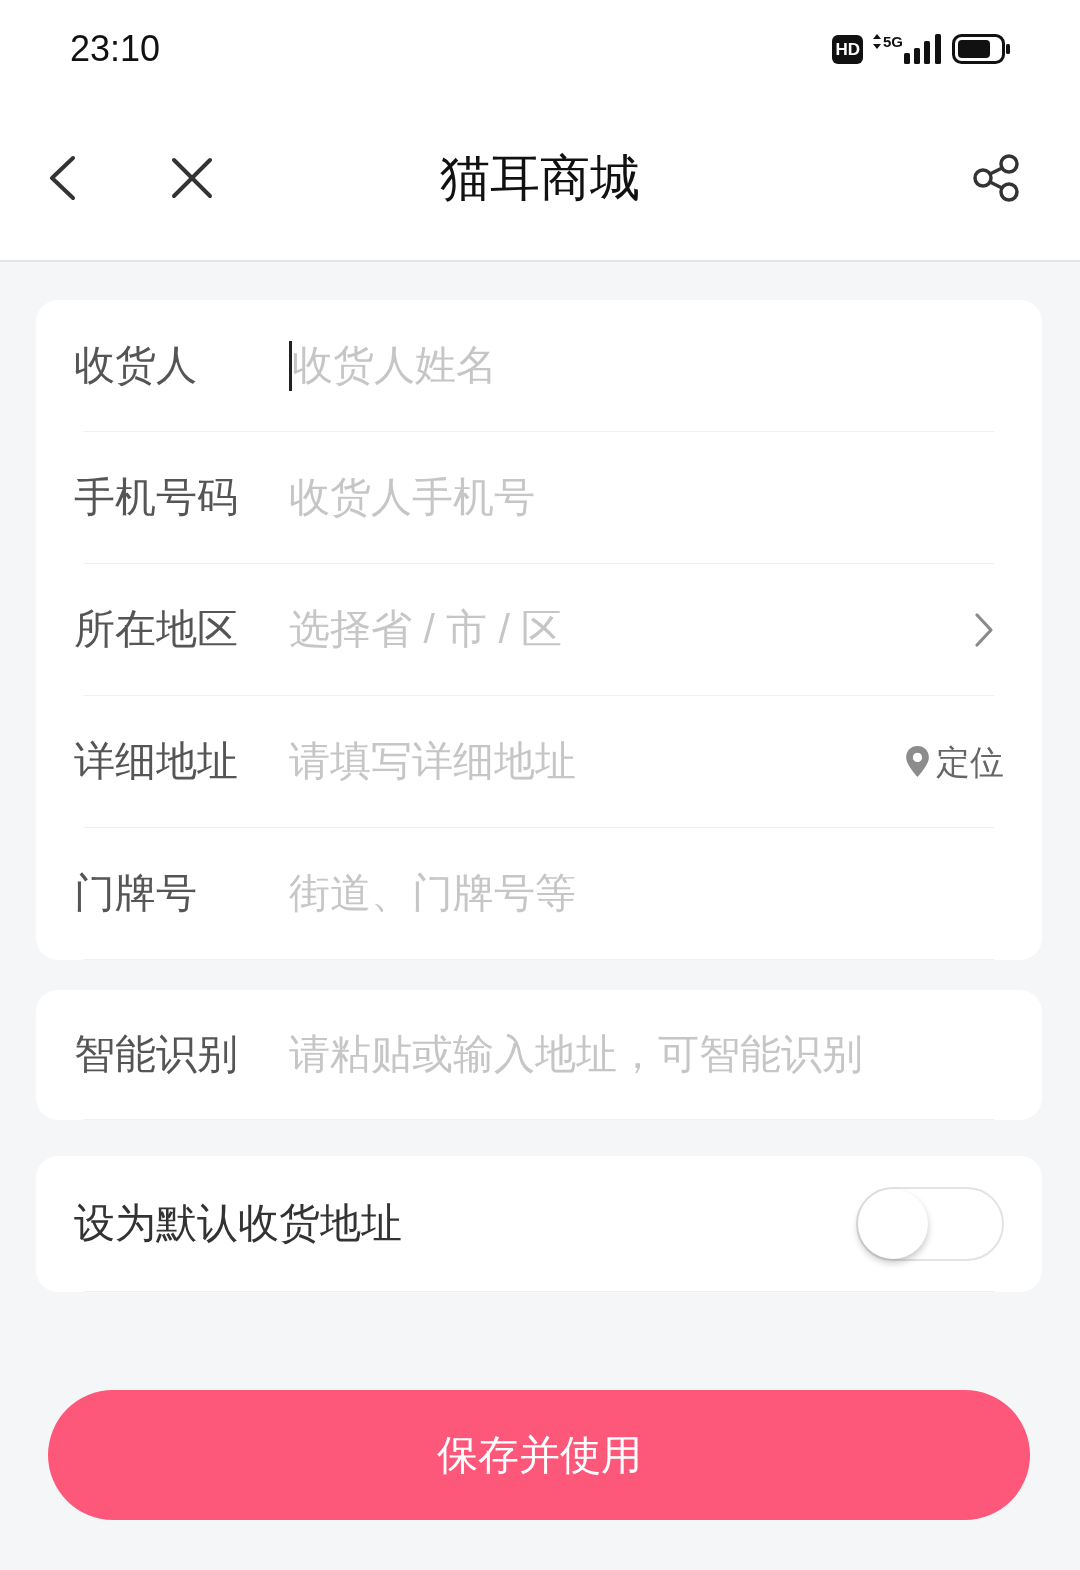  What do you see at coordinates (893, 41) in the screenshot?
I see `network-type: 5G` at bounding box center [893, 41].